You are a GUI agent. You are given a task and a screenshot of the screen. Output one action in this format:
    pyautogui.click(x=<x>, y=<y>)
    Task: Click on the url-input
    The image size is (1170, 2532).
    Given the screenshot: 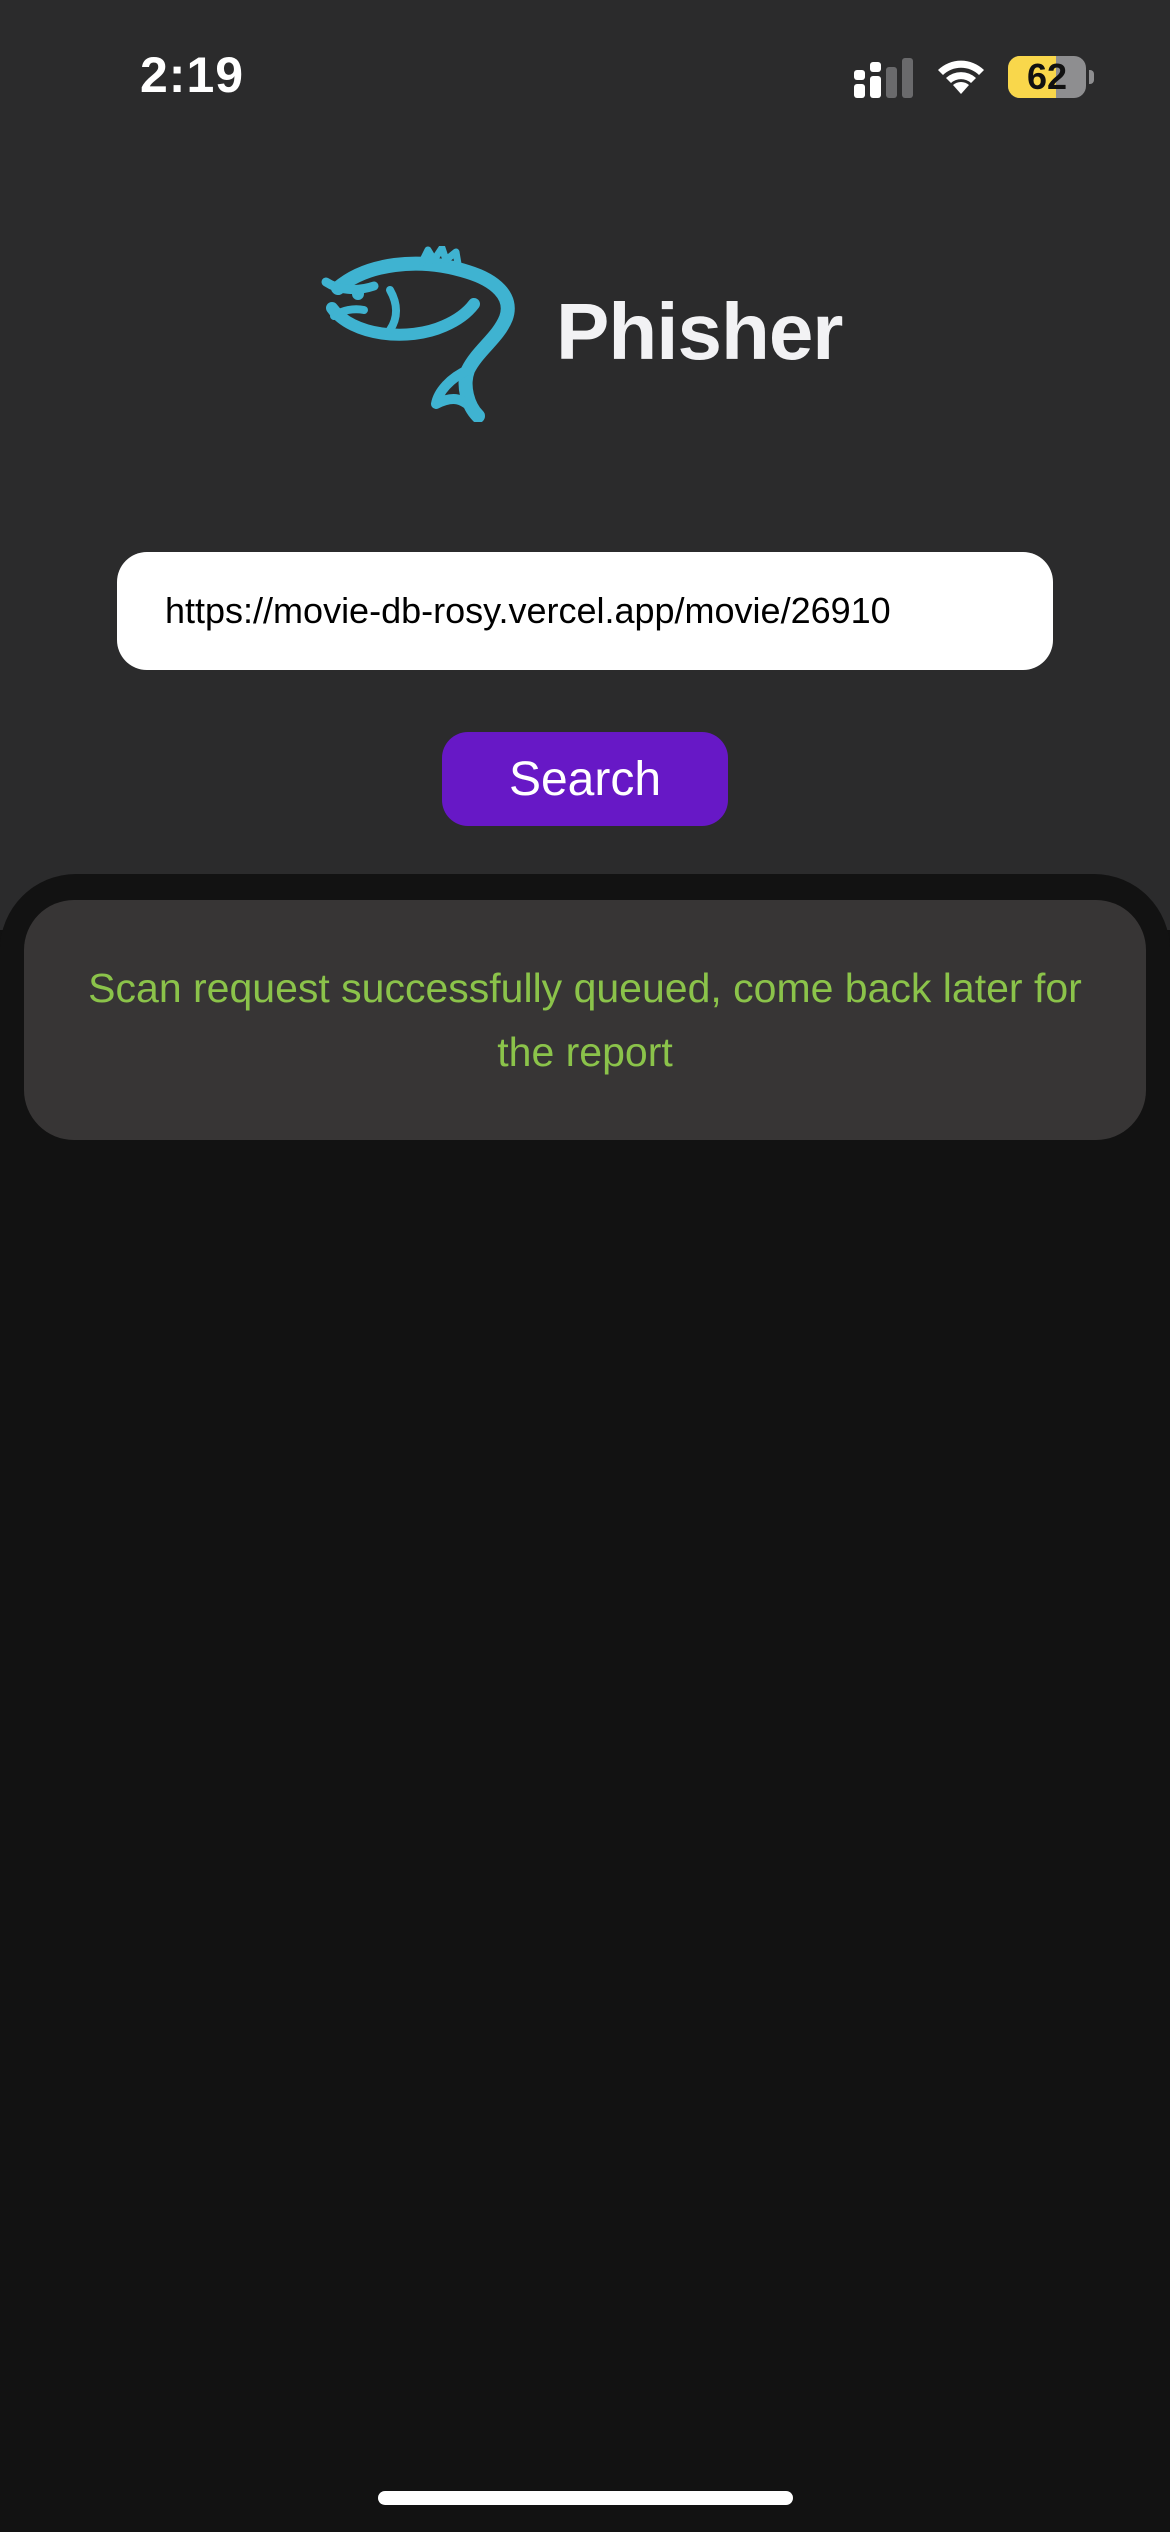 What is the action you would take?
    pyautogui.click(x=585, y=611)
    